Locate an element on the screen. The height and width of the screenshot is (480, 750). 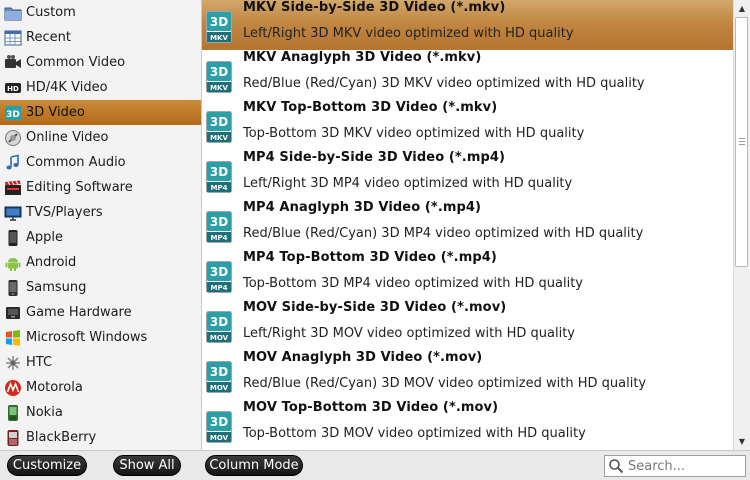
recent-grid-icon is located at coordinates (13, 38).